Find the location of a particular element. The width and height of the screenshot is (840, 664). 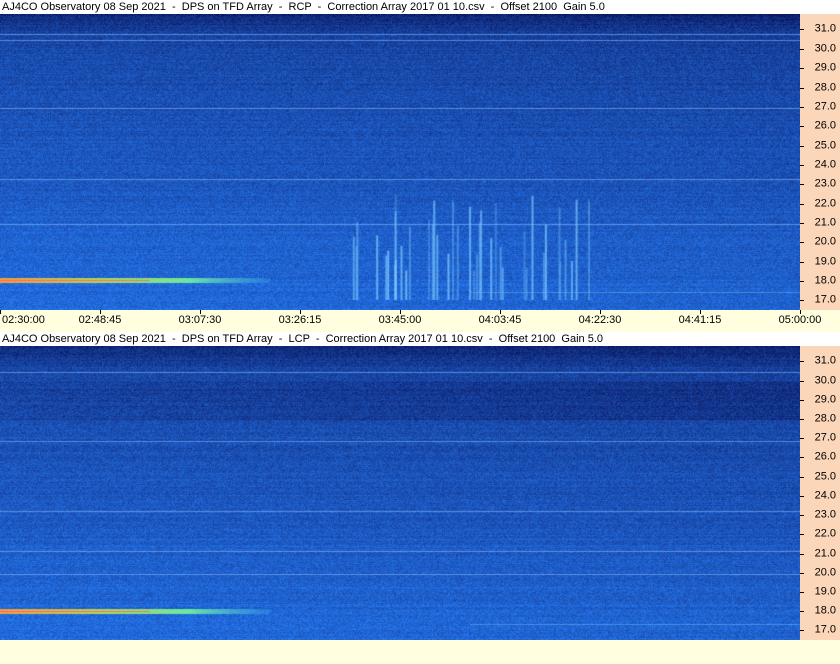

time-tick-label: 03:45:00 is located at coordinates (400, 320).